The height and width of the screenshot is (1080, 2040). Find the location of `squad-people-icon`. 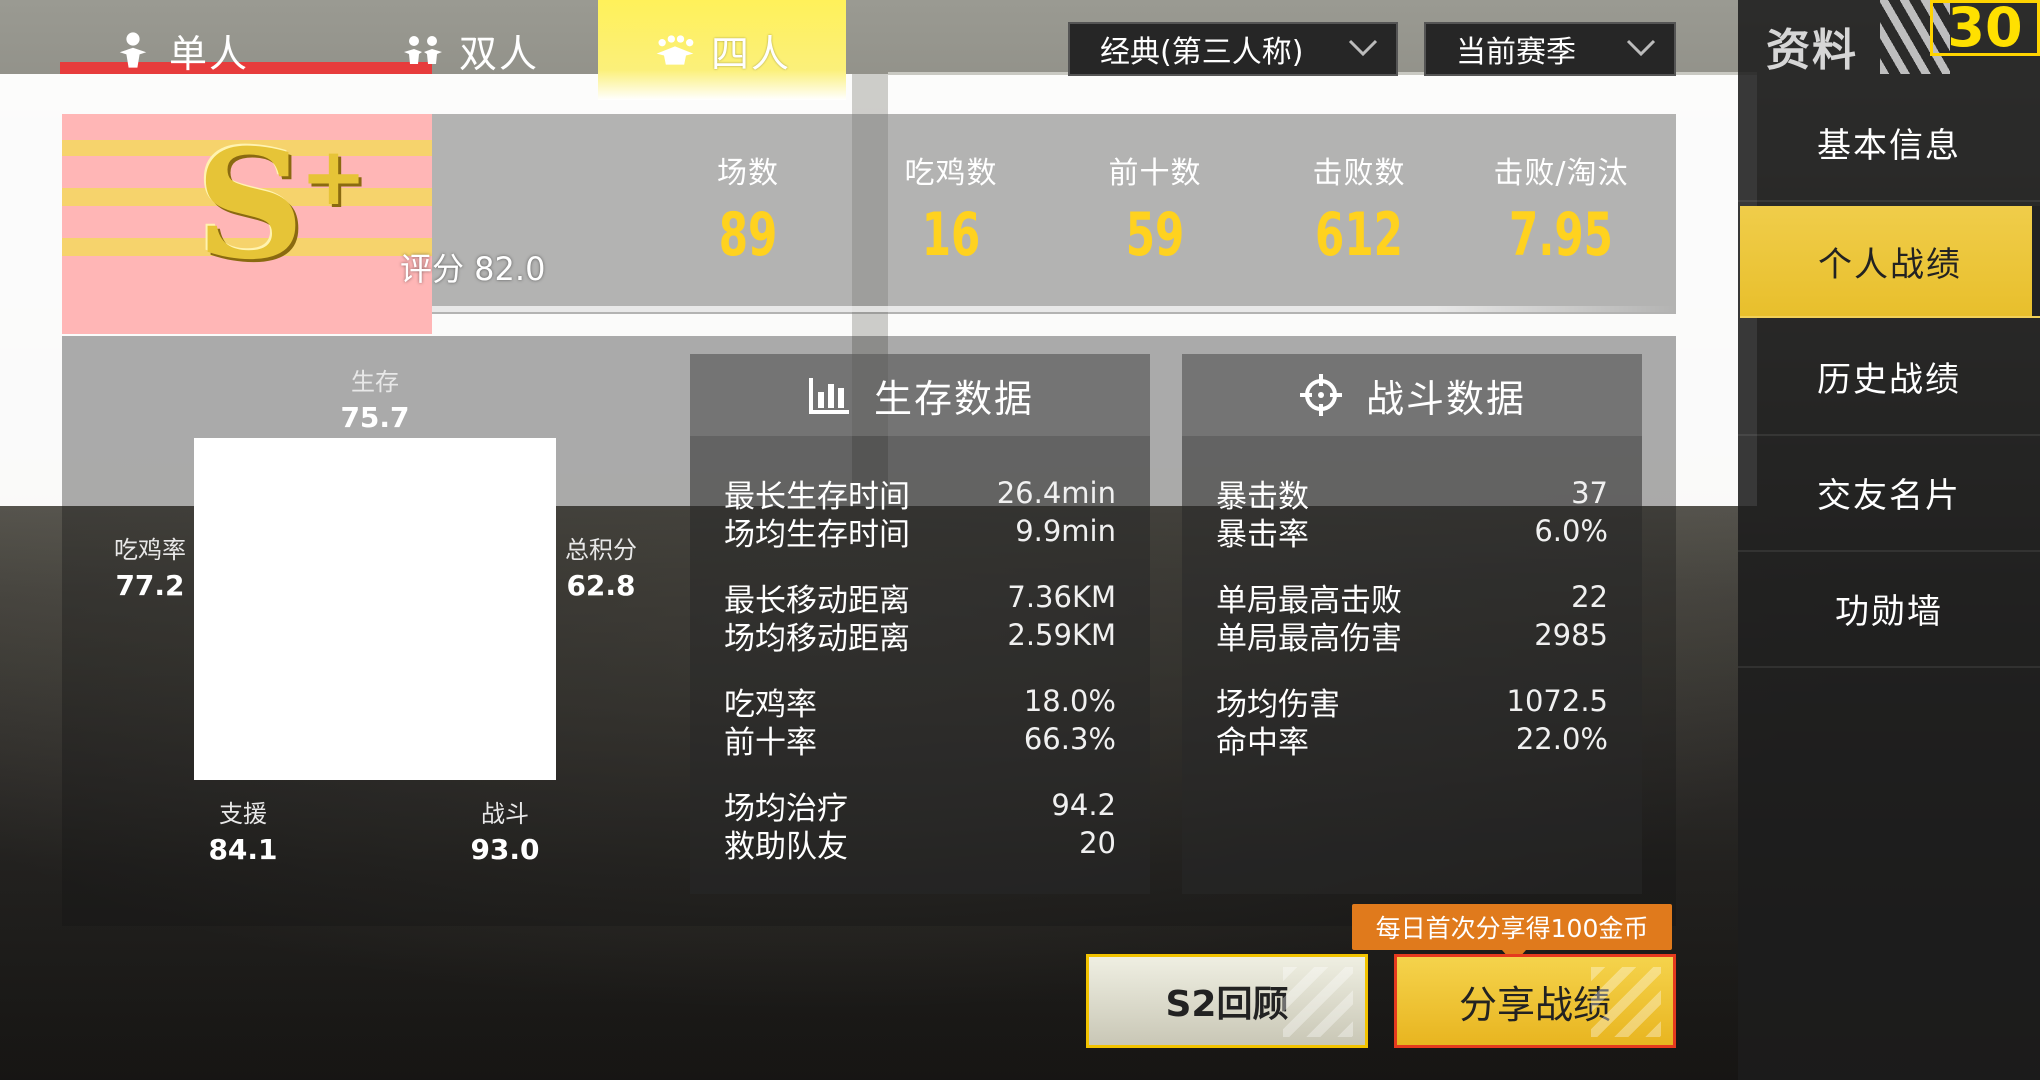

squad-people-icon is located at coordinates (675, 50).